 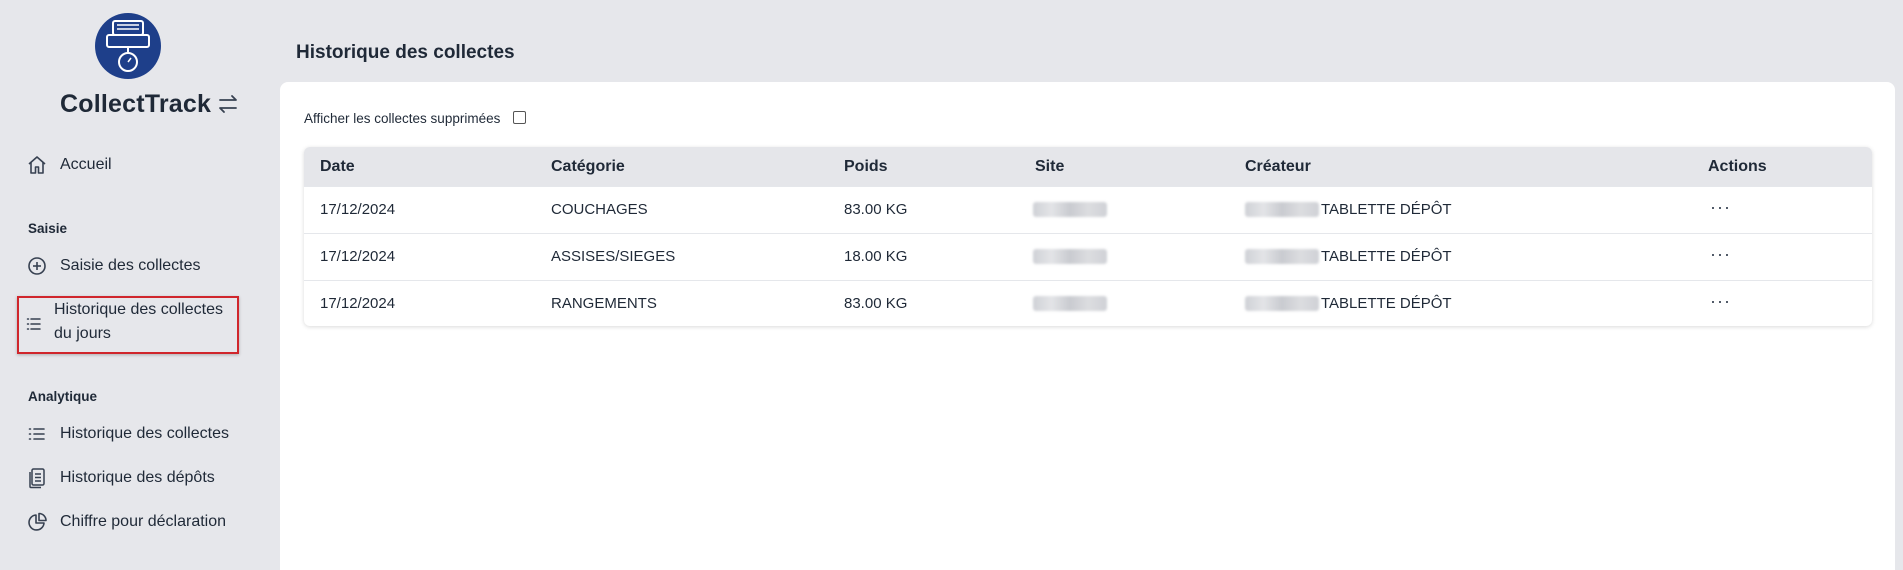 I want to click on sidebar-item-home: Accueil, so click(x=69, y=165).